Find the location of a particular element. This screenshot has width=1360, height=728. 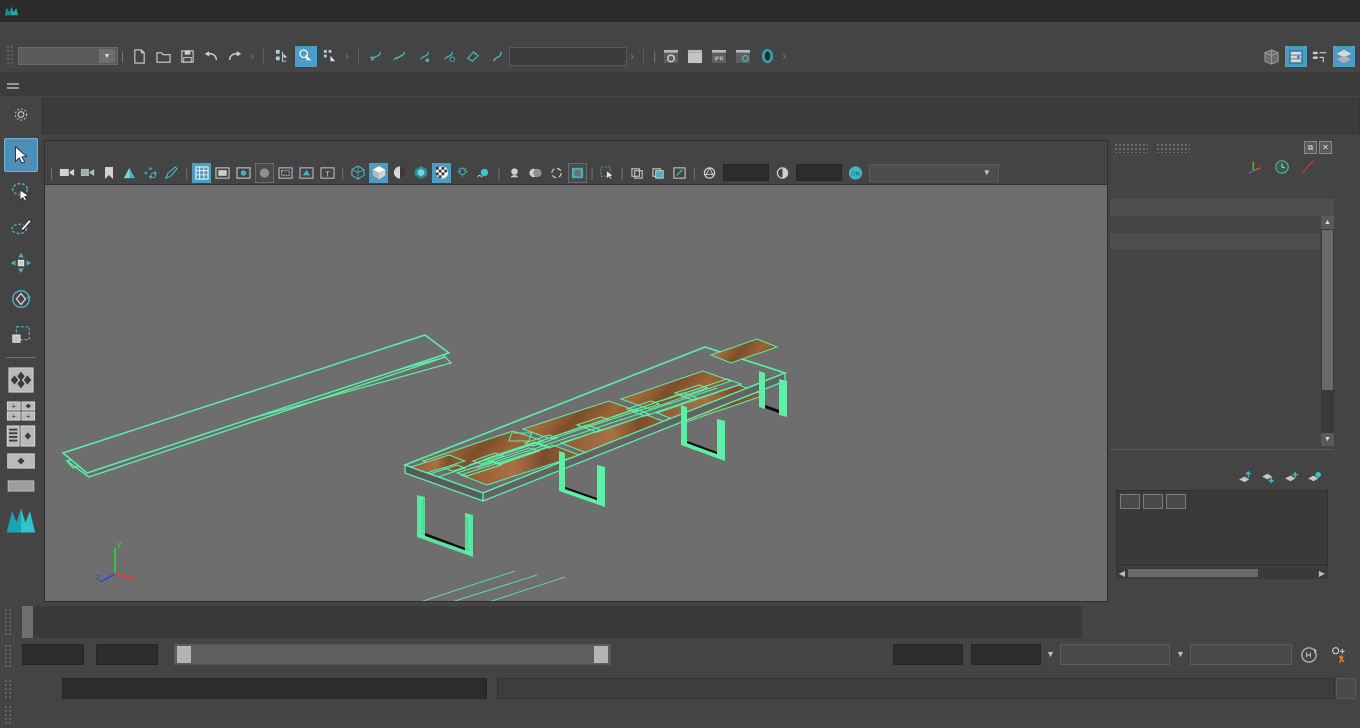

redo-button is located at coordinates (235, 56).